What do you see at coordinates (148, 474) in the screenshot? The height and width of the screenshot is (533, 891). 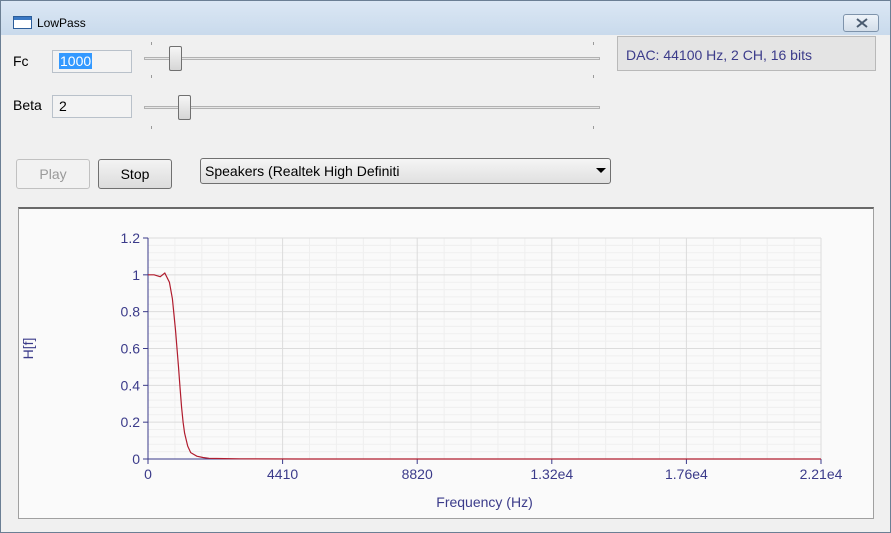 I see `x-tick-label: 0` at bounding box center [148, 474].